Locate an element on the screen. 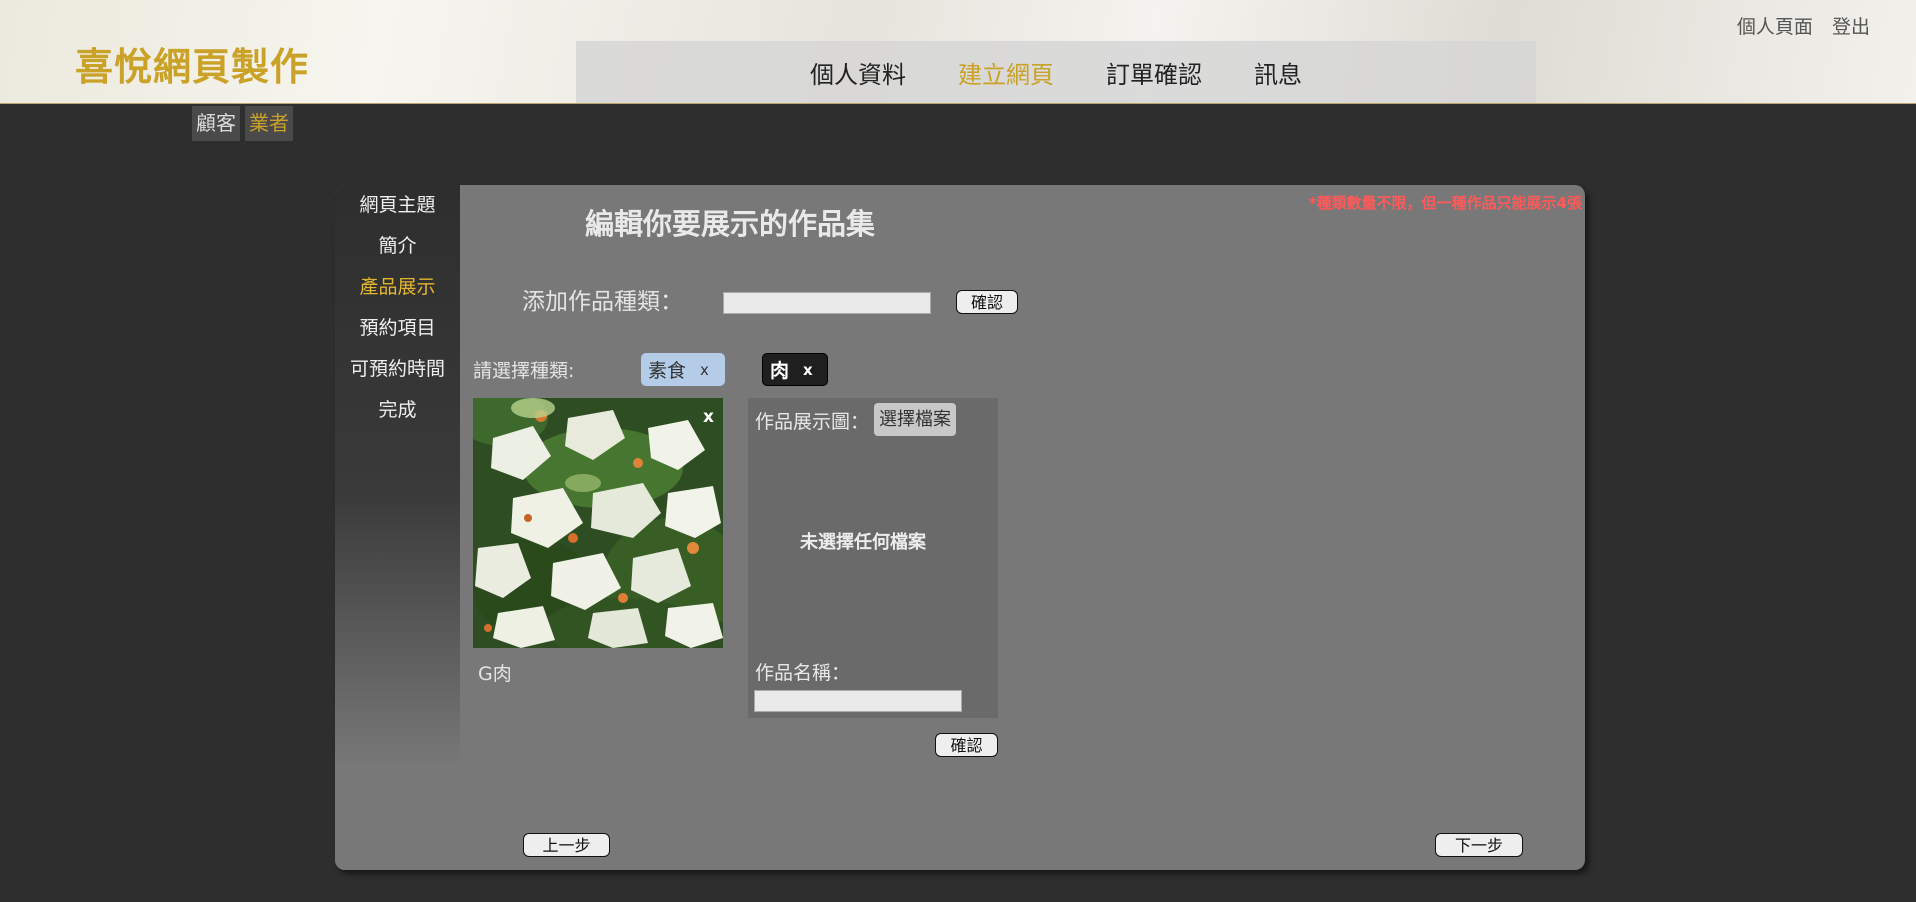  logout-link: 登出 is located at coordinates (1851, 27).